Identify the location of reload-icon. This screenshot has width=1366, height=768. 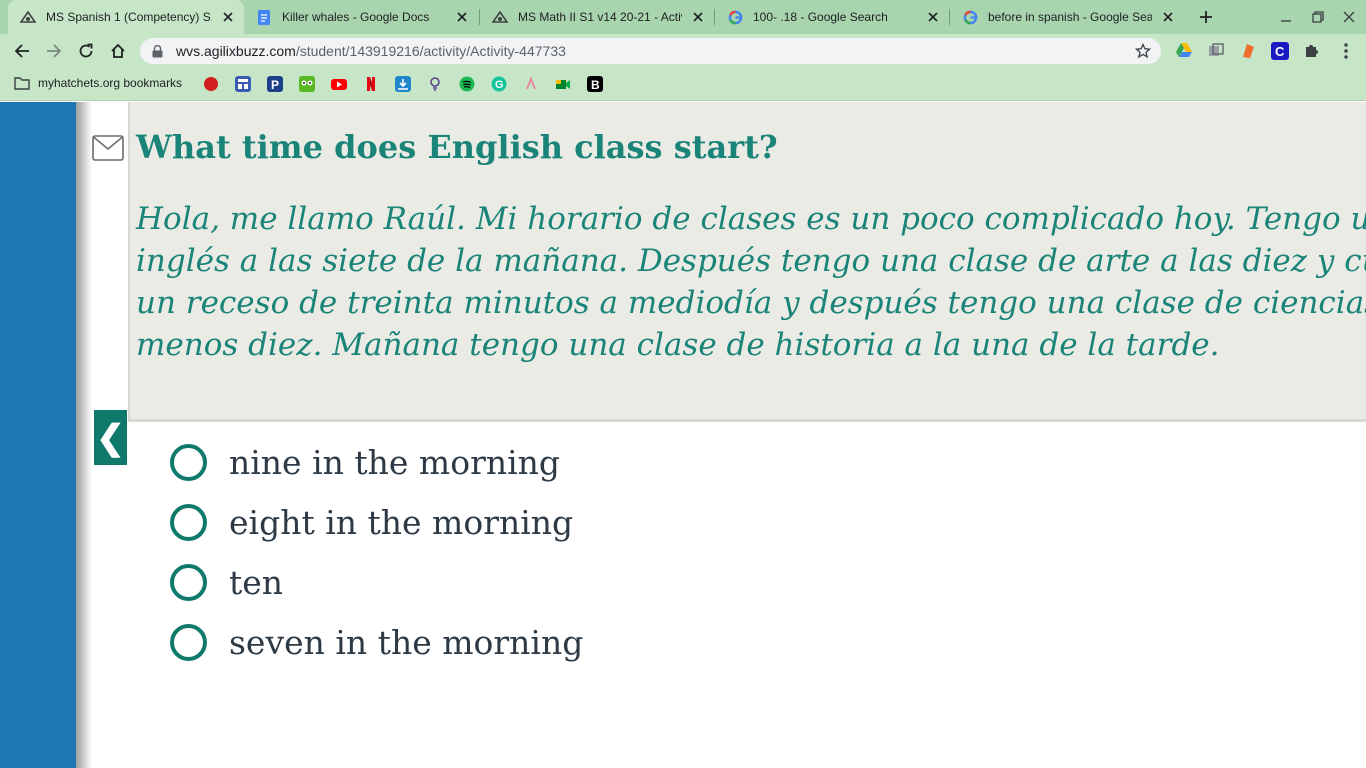
(86, 50).